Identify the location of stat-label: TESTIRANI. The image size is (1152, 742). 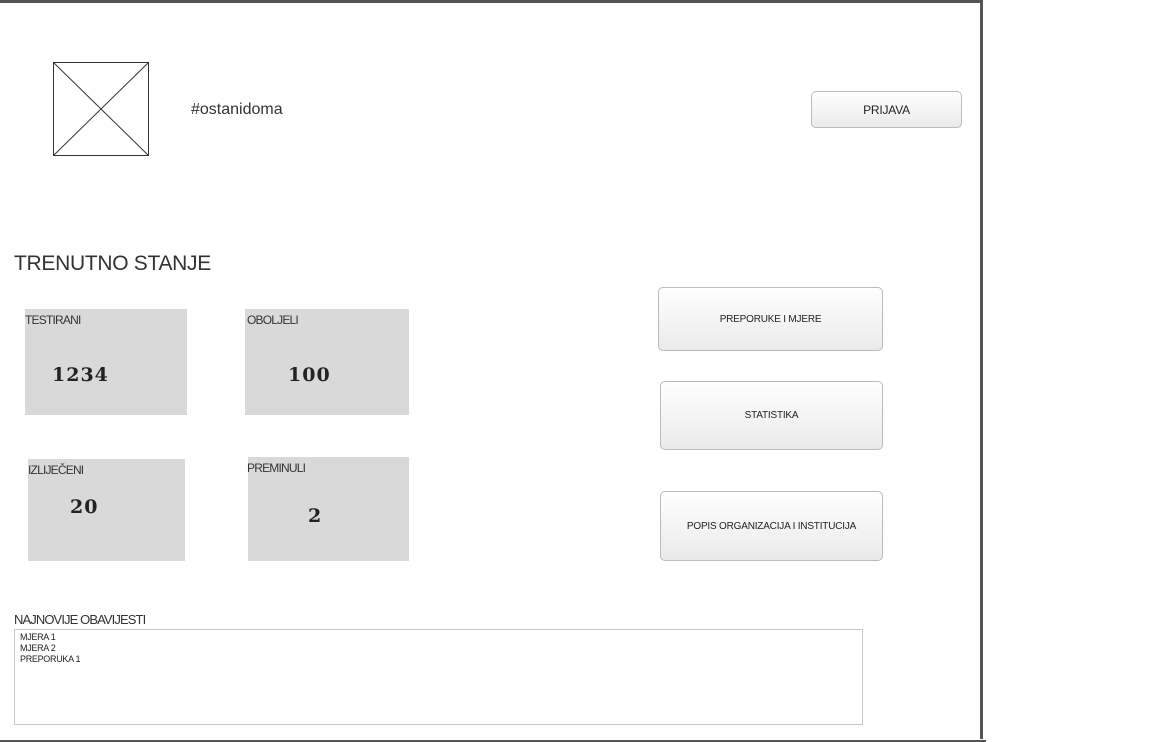
(53, 320).